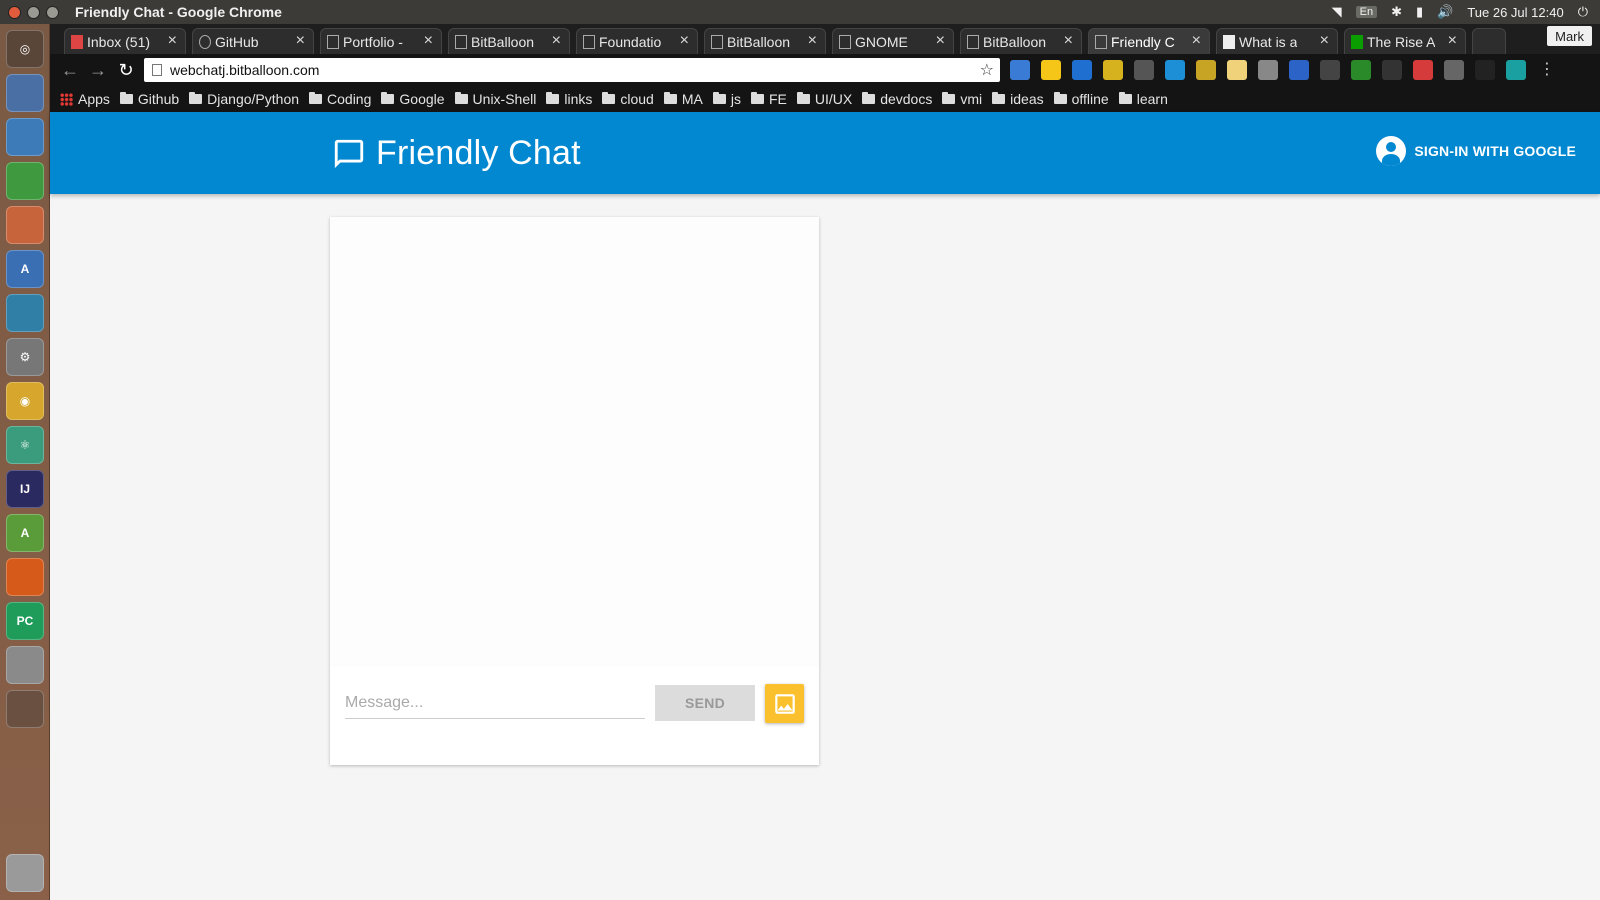 The height and width of the screenshot is (900, 1600). Describe the element at coordinates (1299, 70) in the screenshot. I see `extension-badge-icon` at that location.